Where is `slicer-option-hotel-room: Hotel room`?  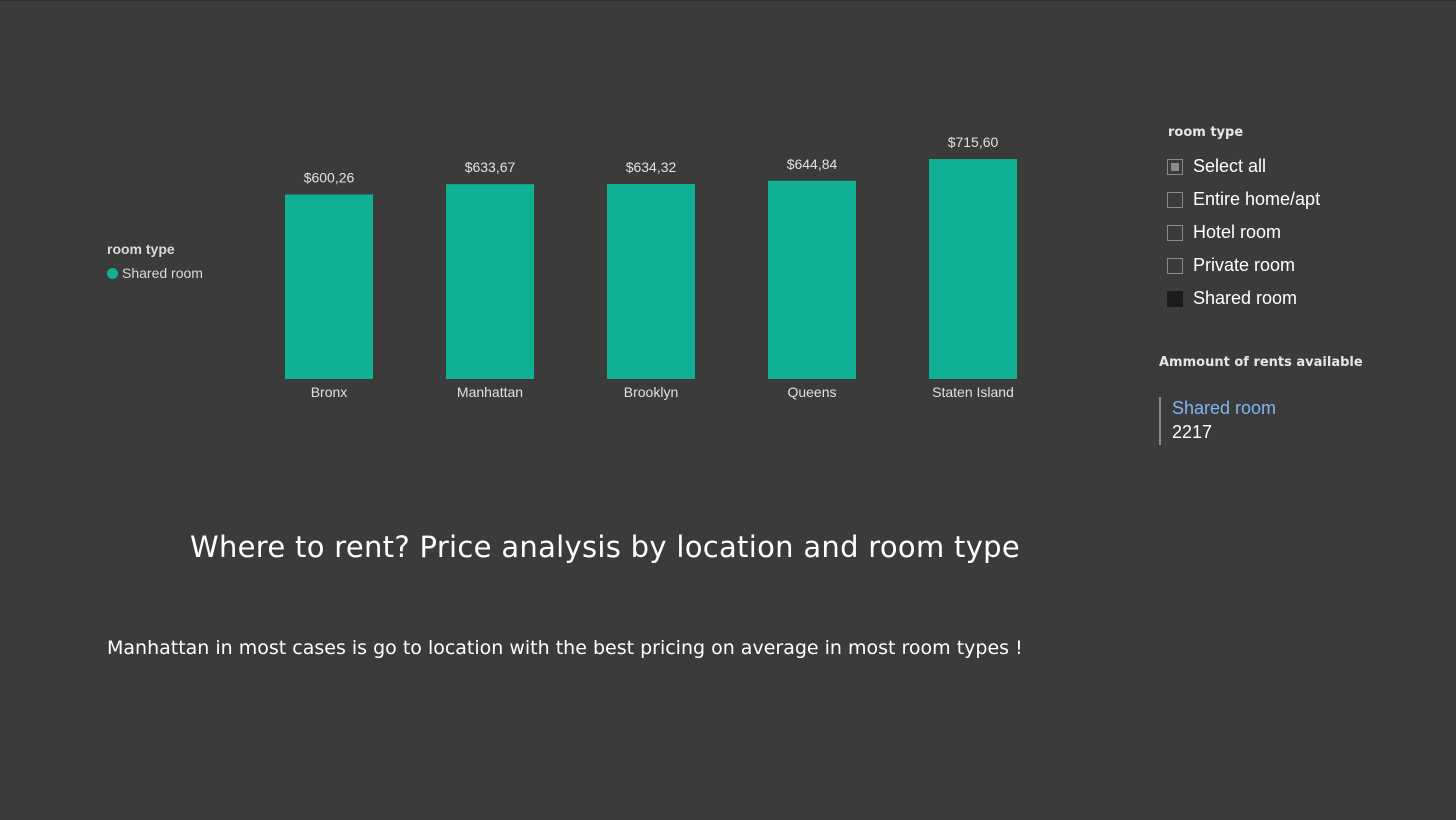 slicer-option-hotel-room: Hotel room is located at coordinates (1243, 232).